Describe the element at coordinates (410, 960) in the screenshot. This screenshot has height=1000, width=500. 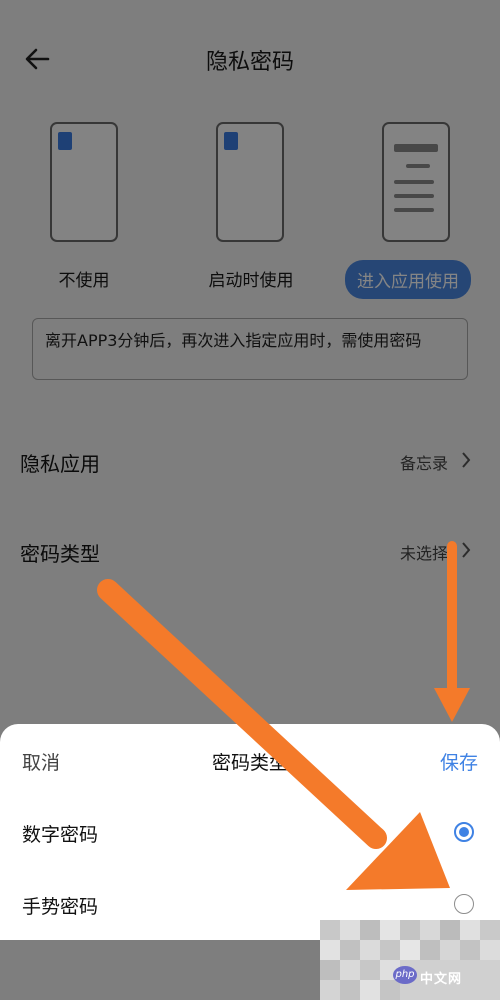
I see `watermark-mosaic` at that location.